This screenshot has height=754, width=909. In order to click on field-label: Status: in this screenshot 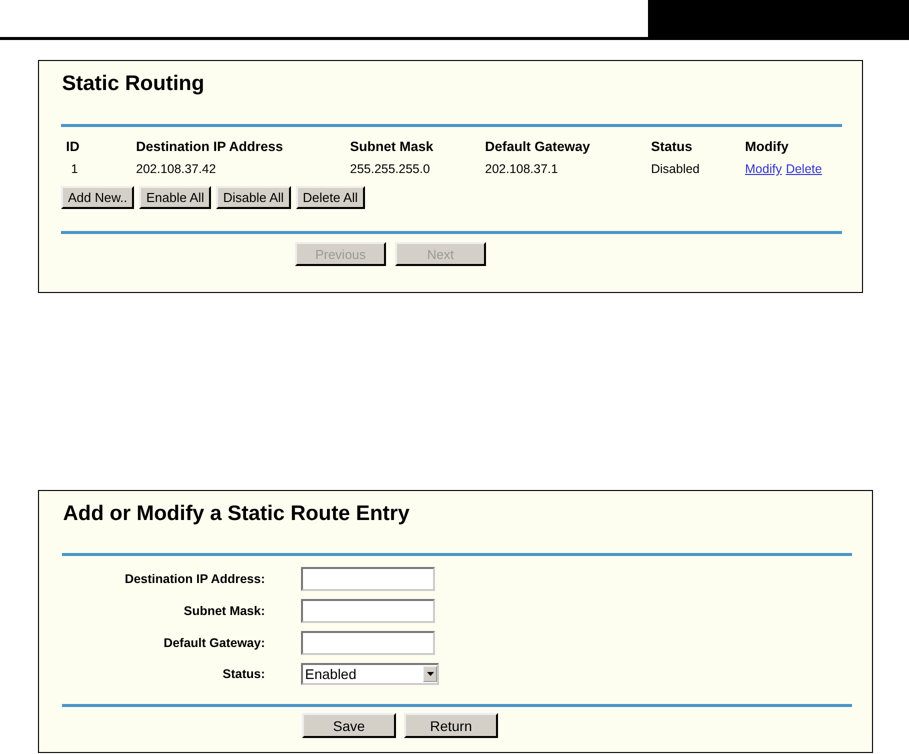, I will do `click(243, 674)`.